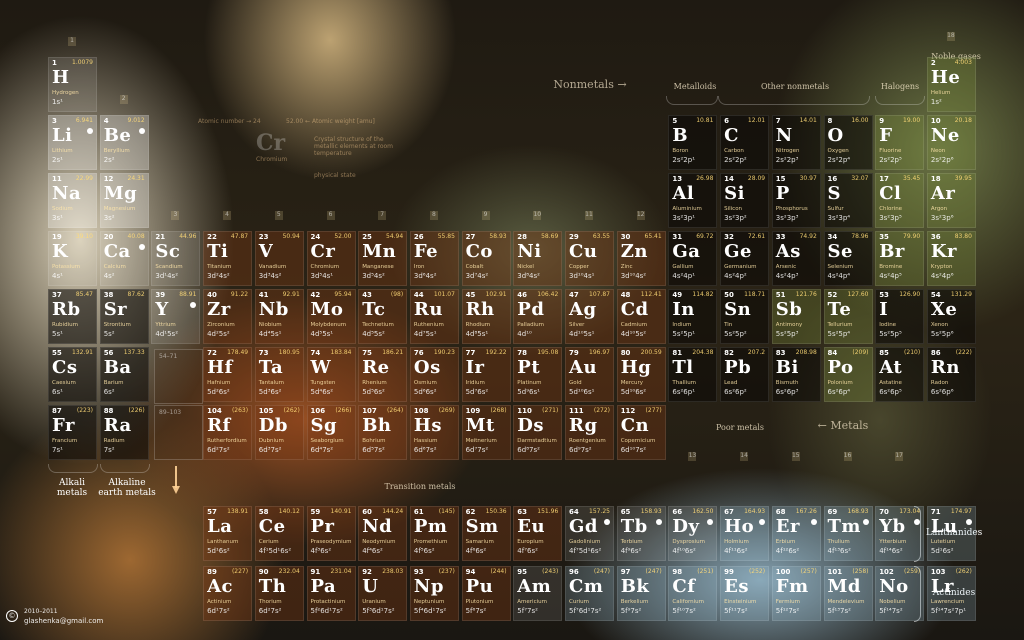 The height and width of the screenshot is (640, 1024). I want to click on element-no: 102 (259) No Nobelium 5f¹⁴7s², so click(900, 593).